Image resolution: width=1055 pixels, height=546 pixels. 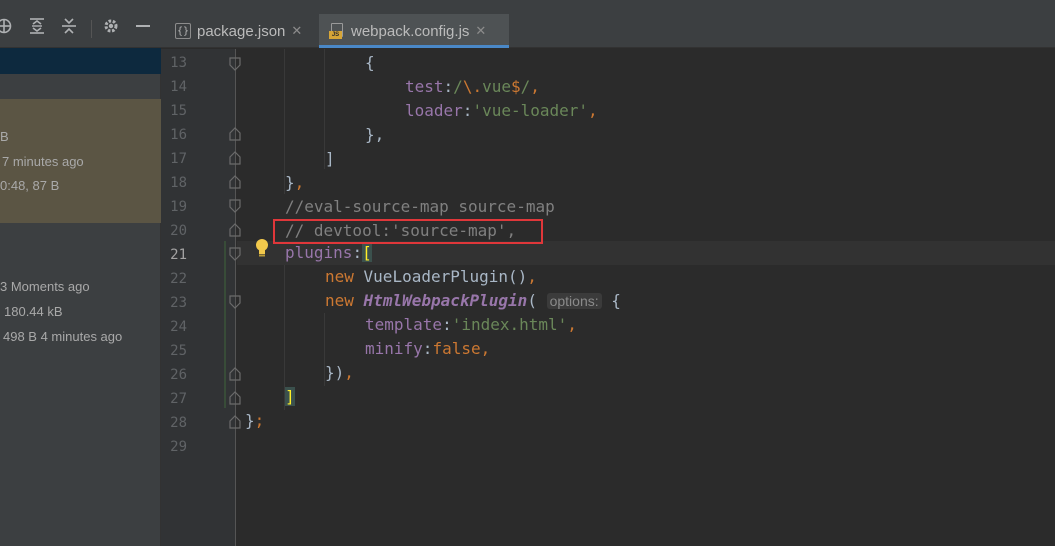 I want to click on code-line-28: };, so click(x=254, y=421).